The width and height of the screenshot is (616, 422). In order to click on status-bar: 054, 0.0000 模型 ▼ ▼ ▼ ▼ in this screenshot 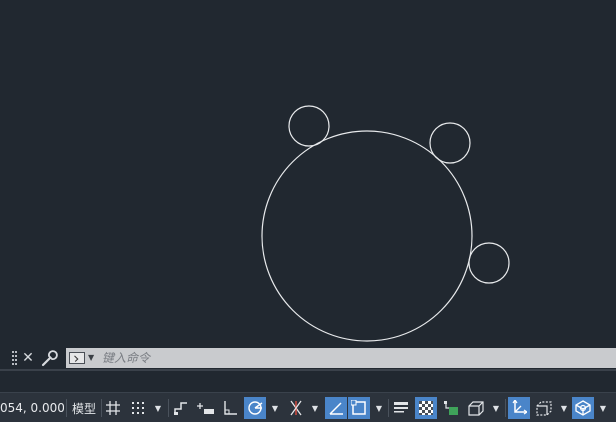, I will do `click(308, 407)`.